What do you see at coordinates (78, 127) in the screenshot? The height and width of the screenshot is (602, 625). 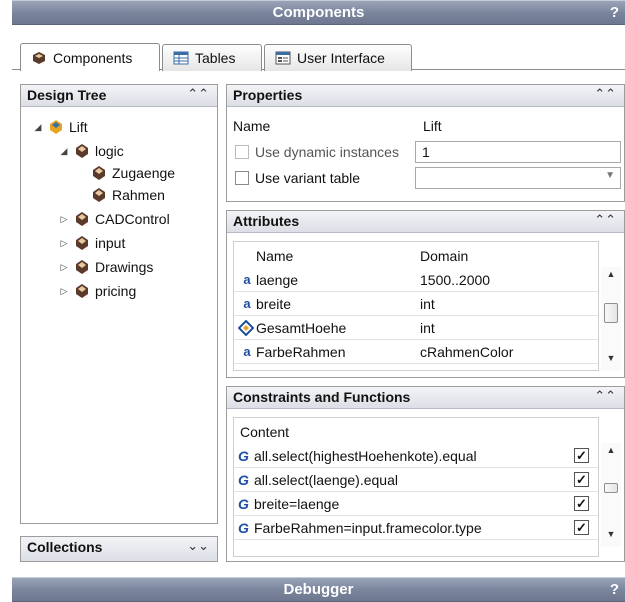 I see `tree-node-label: Lift` at bounding box center [78, 127].